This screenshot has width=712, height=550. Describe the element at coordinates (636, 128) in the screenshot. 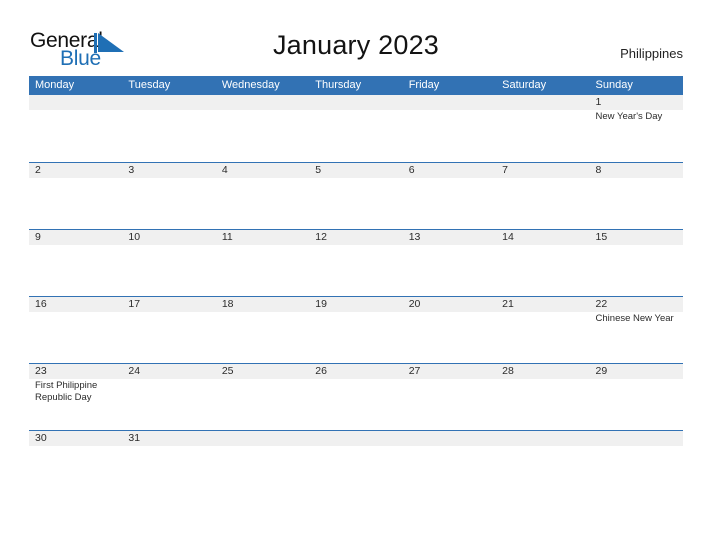

I see `calendar-day-cell: 1 New Year's Day` at that location.